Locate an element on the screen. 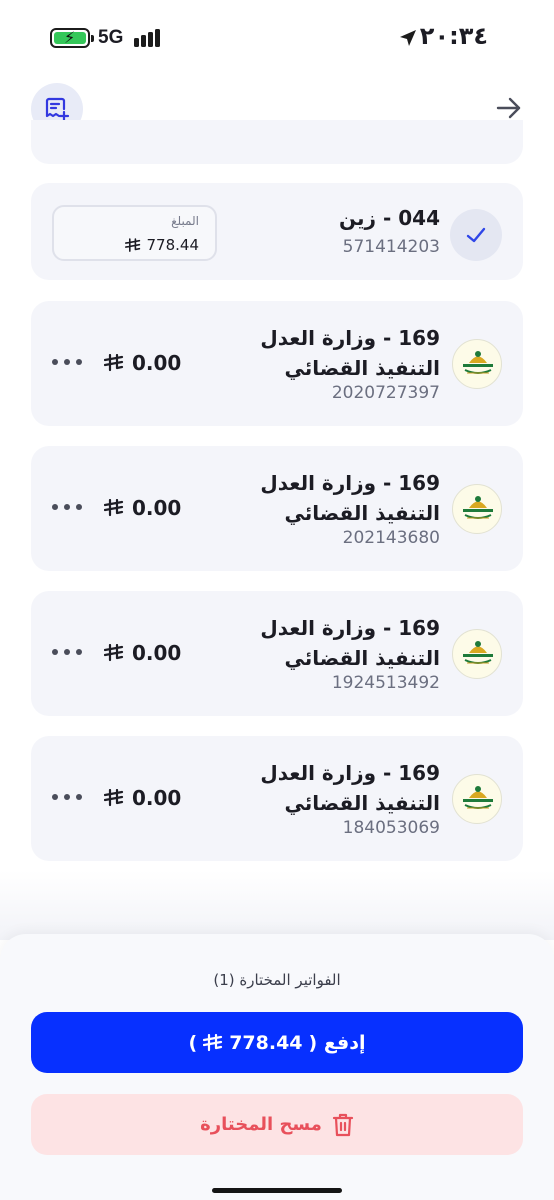 The height and width of the screenshot is (1200, 554). status-bar: ⚡ 5G ٢٠:٣٤ is located at coordinates (277, 35).